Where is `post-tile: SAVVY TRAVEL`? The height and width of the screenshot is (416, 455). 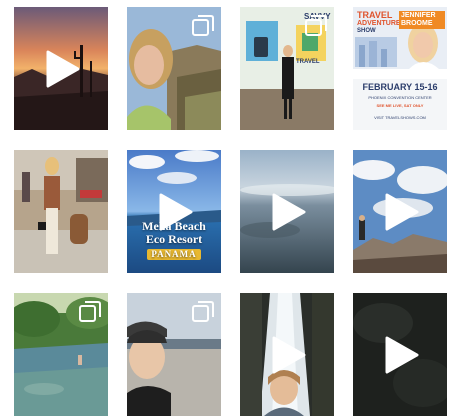 post-tile: SAVVY TRAVEL is located at coordinates (287, 68).